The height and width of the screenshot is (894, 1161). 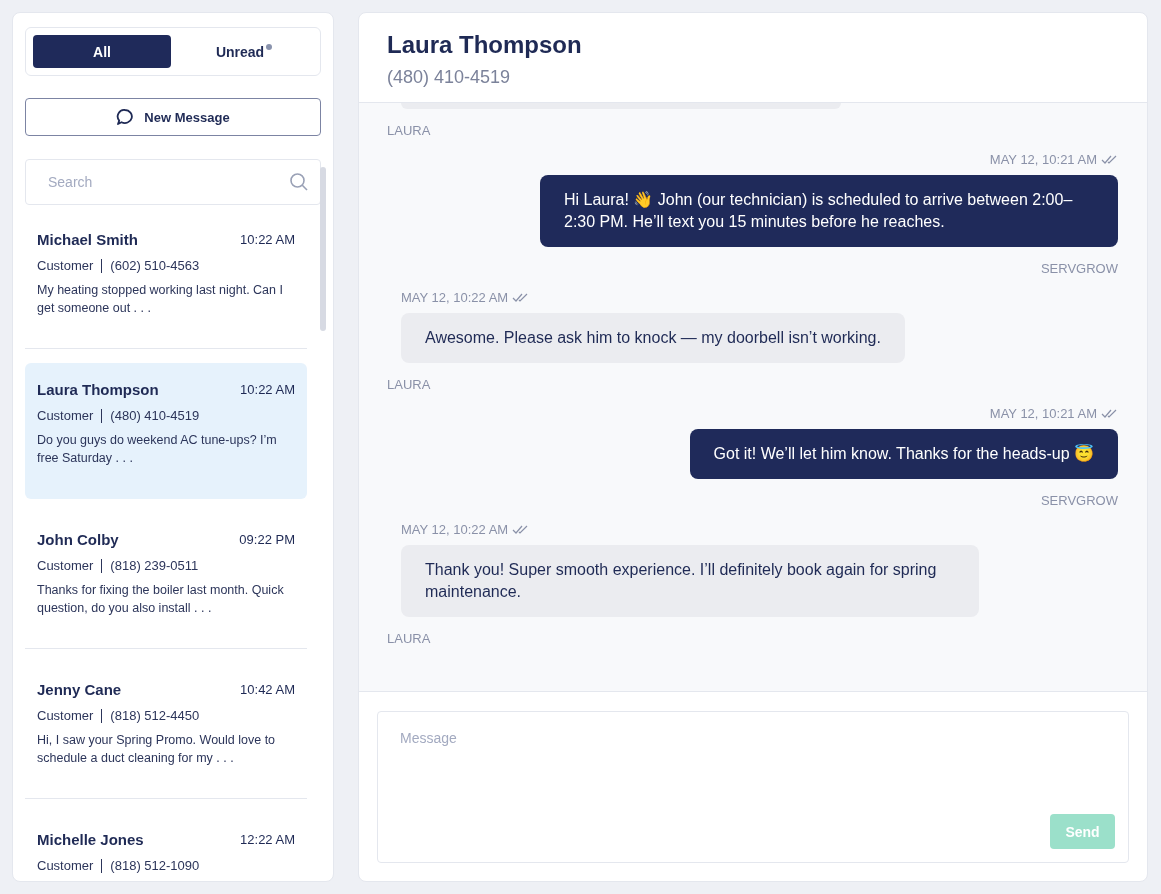 What do you see at coordinates (267, 539) in the screenshot?
I see `message-time: 09:22 PM` at bounding box center [267, 539].